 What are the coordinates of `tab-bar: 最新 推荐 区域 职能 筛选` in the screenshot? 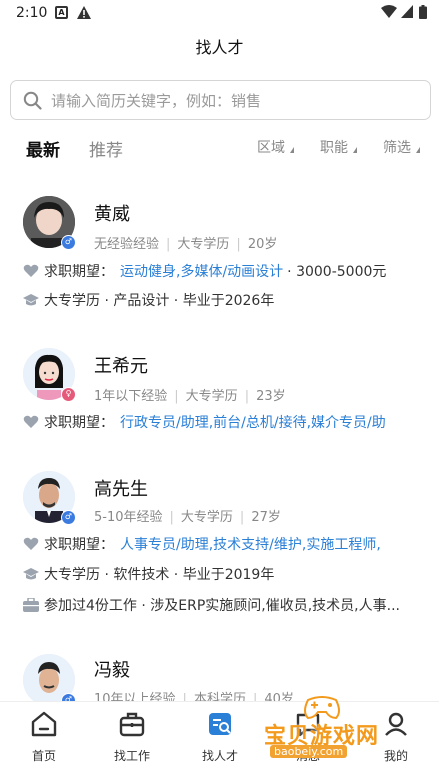 It's located at (219, 148).